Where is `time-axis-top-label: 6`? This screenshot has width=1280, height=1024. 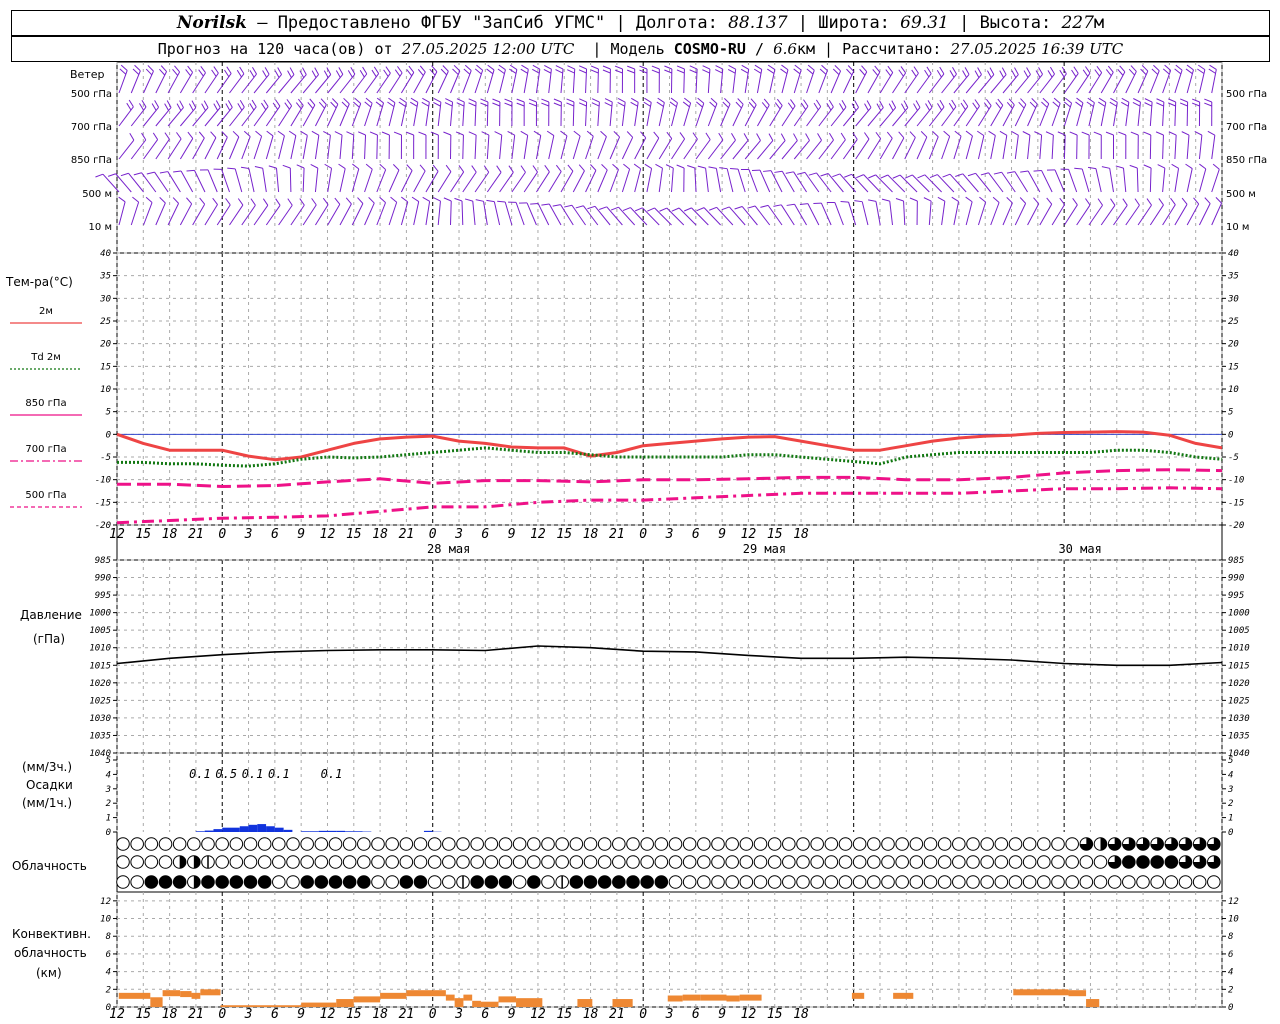
time-axis-top-label: 6 is located at coordinates (275, 534).